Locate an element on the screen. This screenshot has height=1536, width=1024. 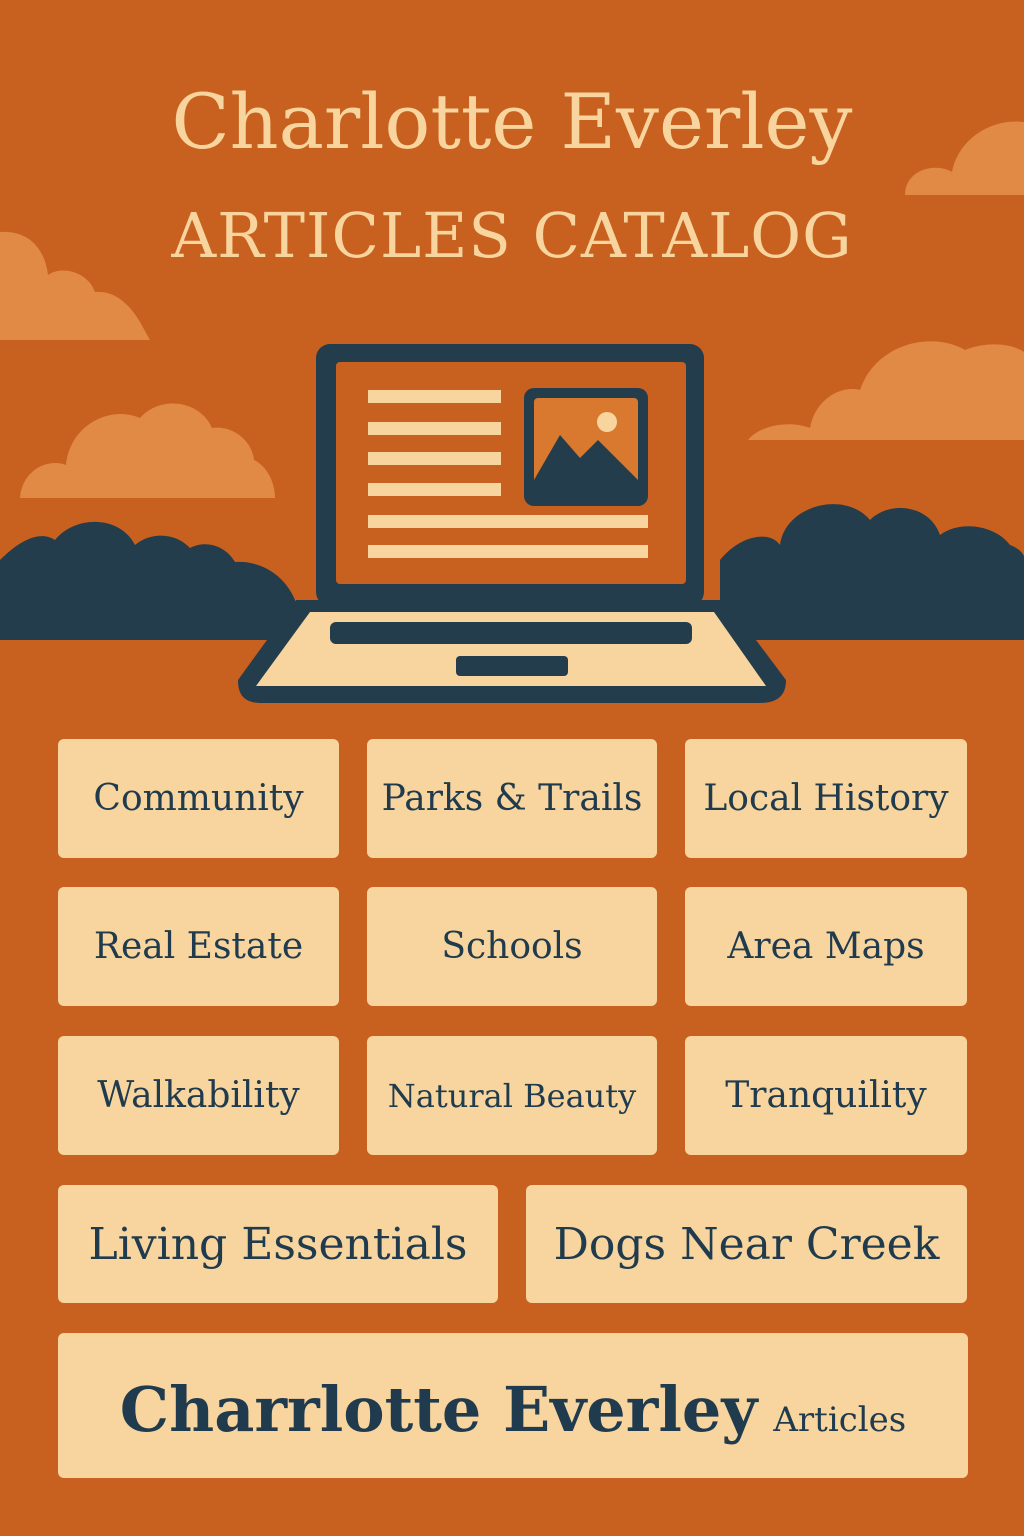
page-subtitle: ARTICLES CATALOG is located at coordinates (512, 235).